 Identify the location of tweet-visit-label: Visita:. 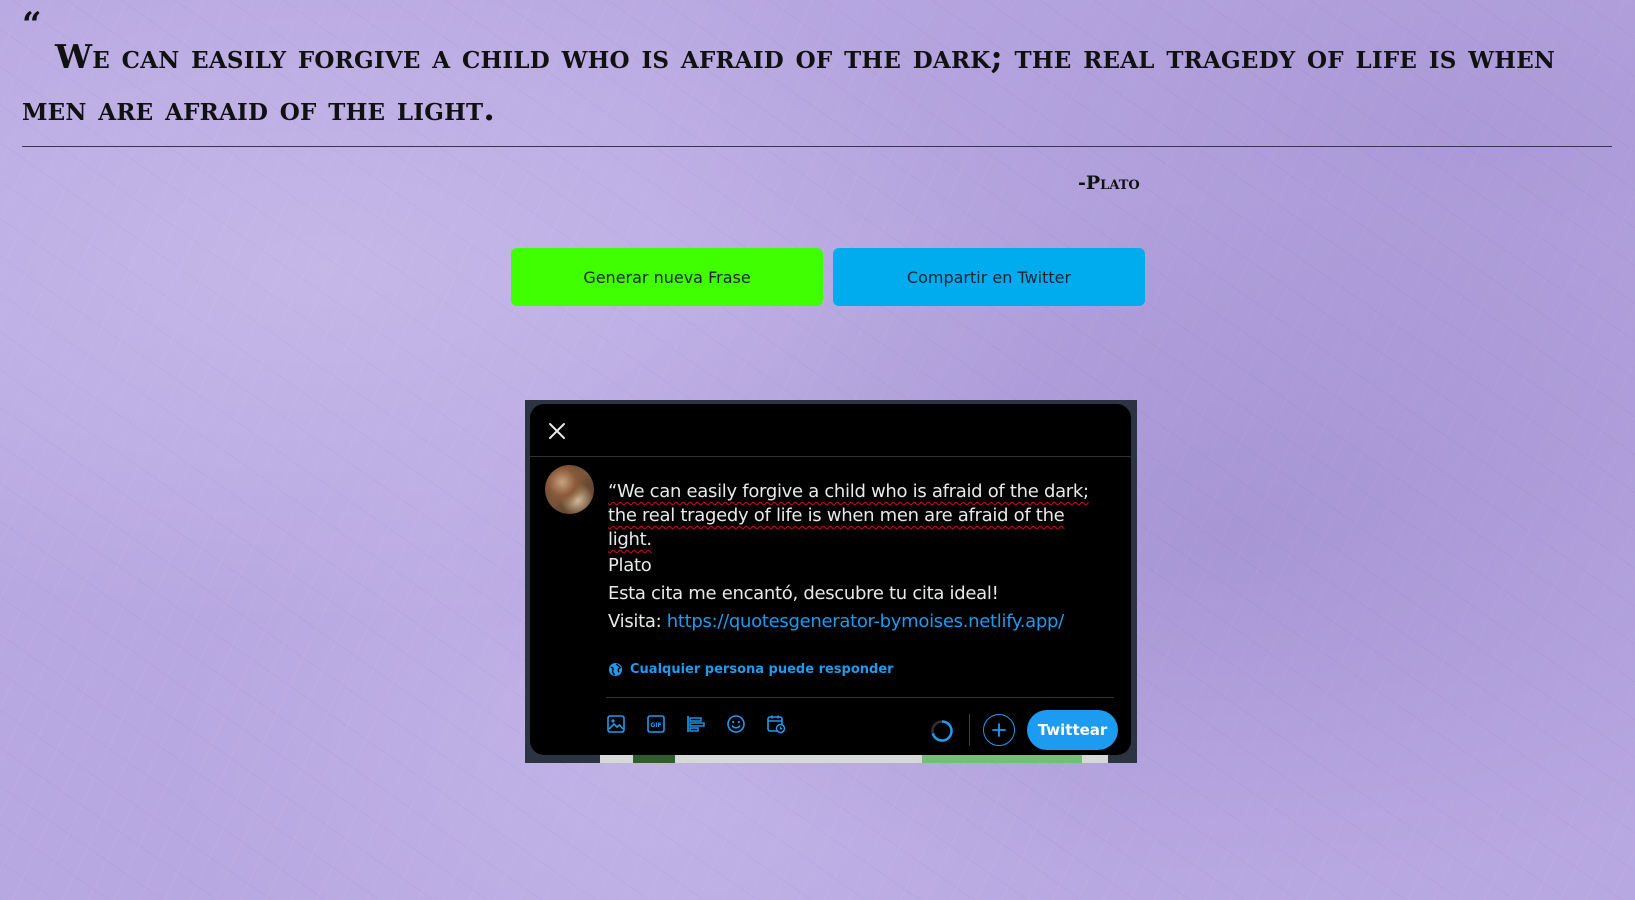
(637, 621).